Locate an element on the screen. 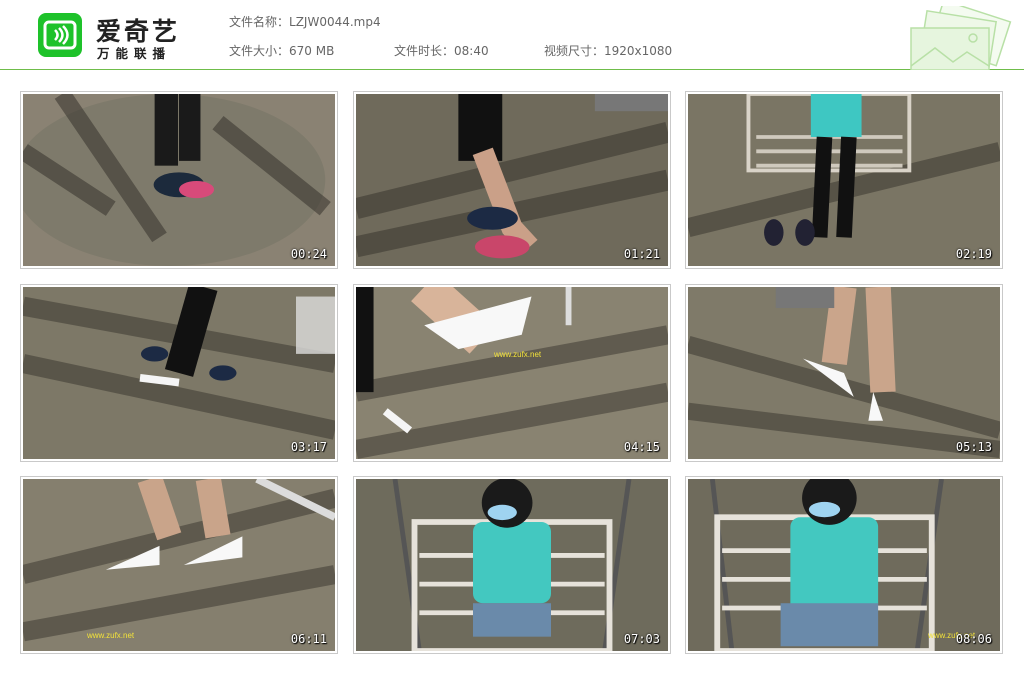 The height and width of the screenshot is (675, 1024). video-thumbnail: 03:17 is located at coordinates (179, 373).